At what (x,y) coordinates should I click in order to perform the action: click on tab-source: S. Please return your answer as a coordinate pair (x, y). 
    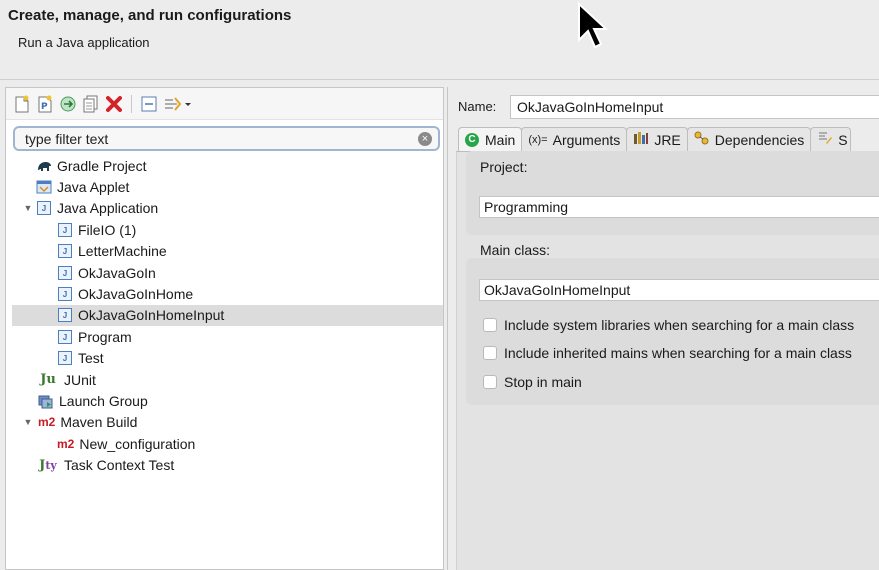
    Looking at the image, I should click on (830, 139).